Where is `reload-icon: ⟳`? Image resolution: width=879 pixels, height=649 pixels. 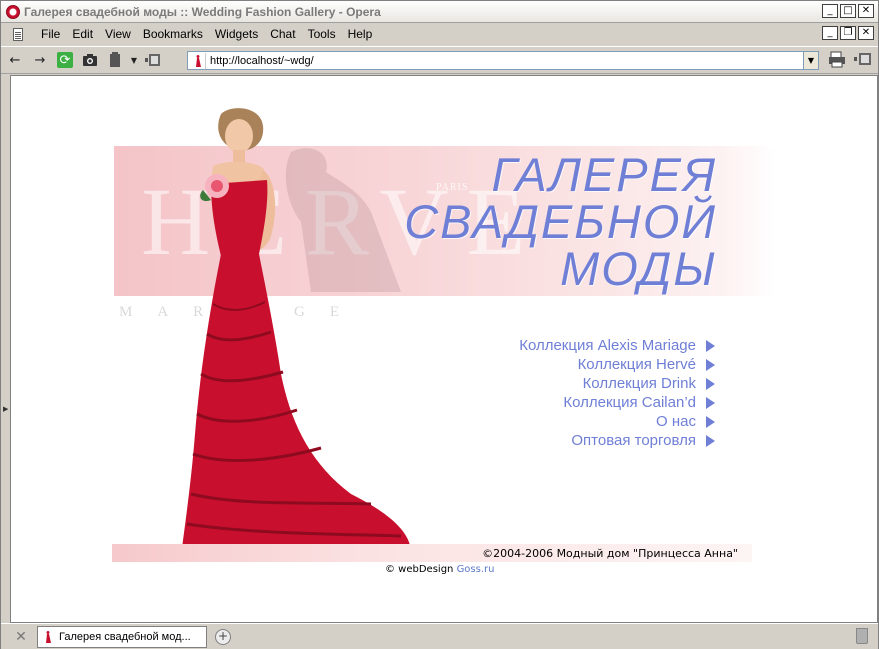 reload-icon: ⟳ is located at coordinates (65, 60).